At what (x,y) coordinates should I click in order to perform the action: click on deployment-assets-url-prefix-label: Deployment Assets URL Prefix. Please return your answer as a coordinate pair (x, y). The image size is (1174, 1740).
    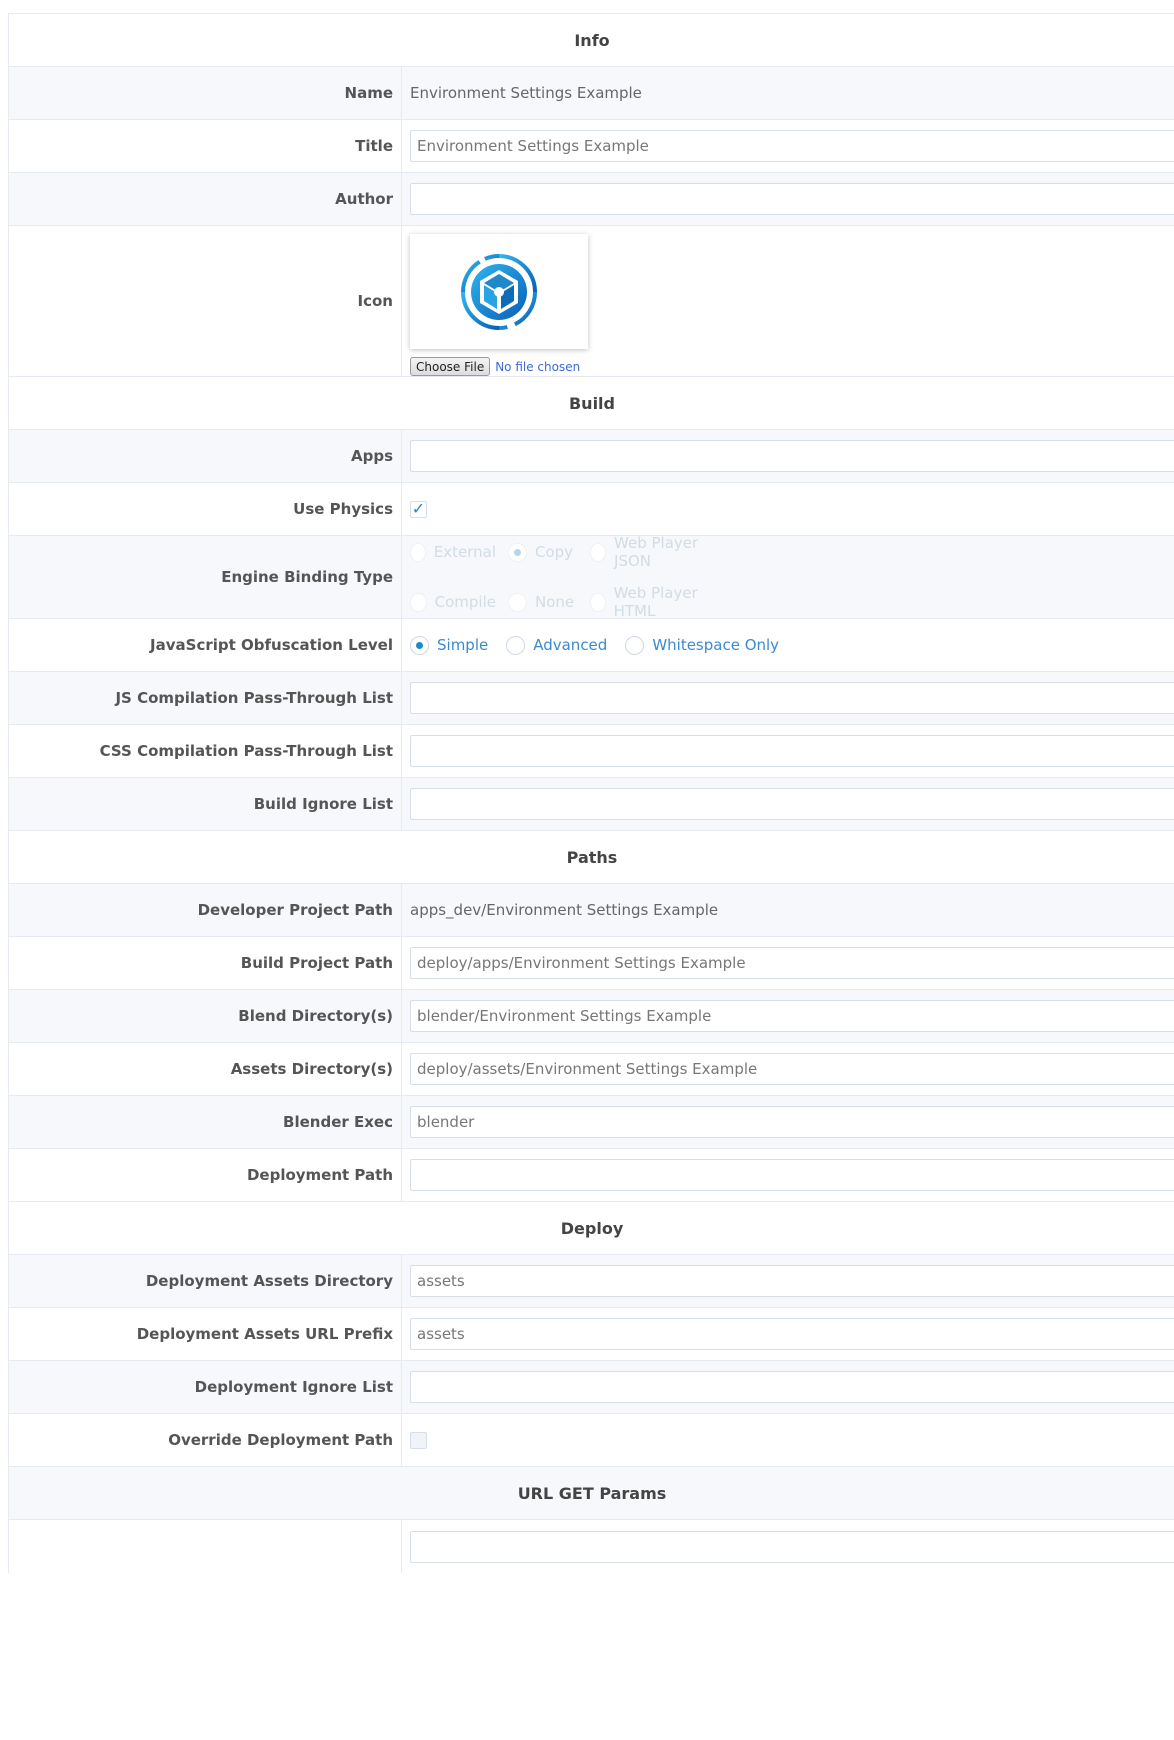
    Looking at the image, I should click on (205, 1334).